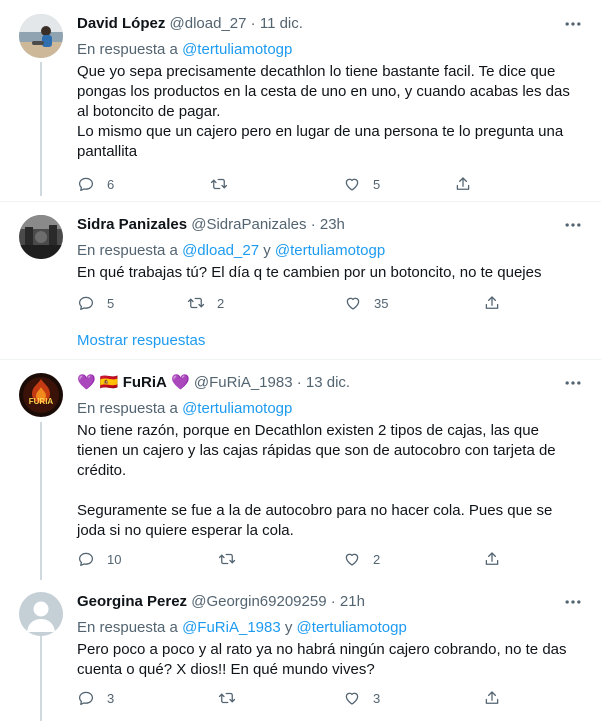  I want to click on handle: @FuRiA_1983, so click(243, 382).